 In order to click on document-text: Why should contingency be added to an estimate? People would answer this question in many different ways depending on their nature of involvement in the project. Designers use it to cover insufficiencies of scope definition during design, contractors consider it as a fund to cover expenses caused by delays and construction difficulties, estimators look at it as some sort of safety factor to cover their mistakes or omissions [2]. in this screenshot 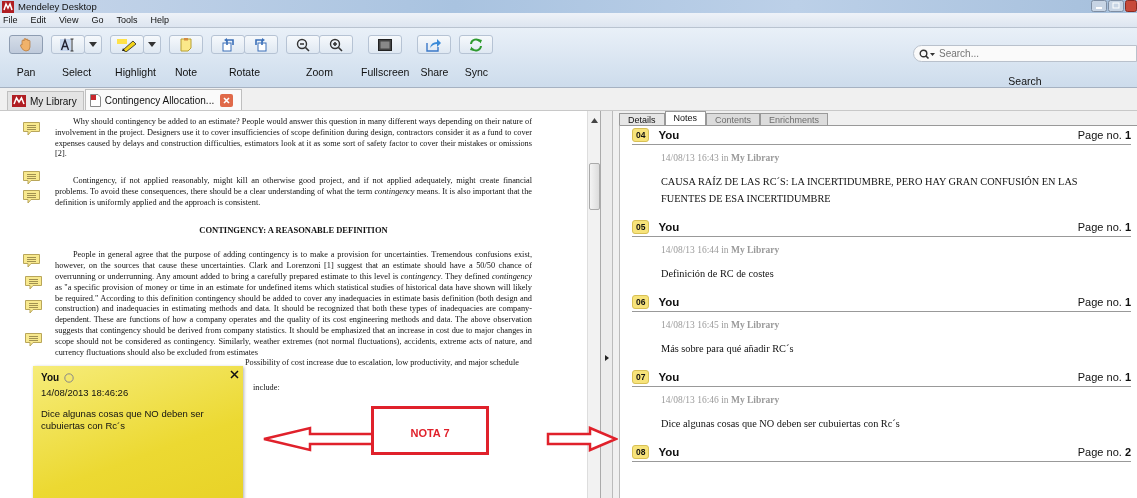, I will do `click(293, 139)`.